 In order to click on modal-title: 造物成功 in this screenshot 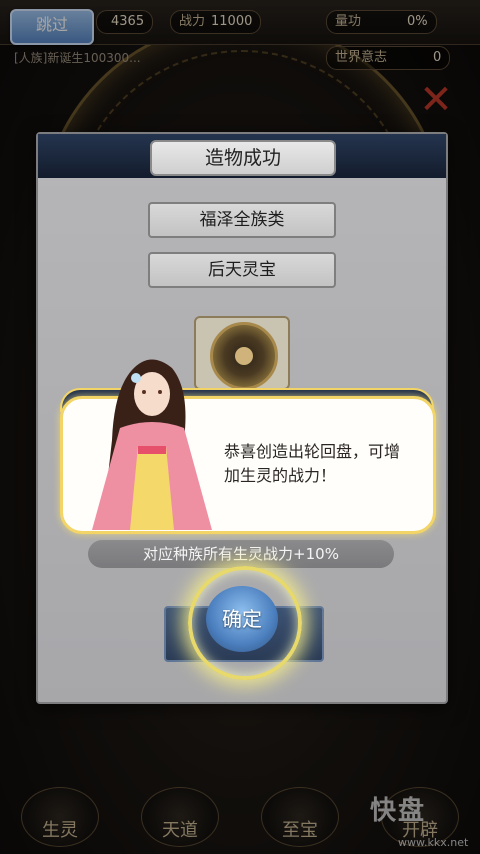, I will do `click(243, 158)`.